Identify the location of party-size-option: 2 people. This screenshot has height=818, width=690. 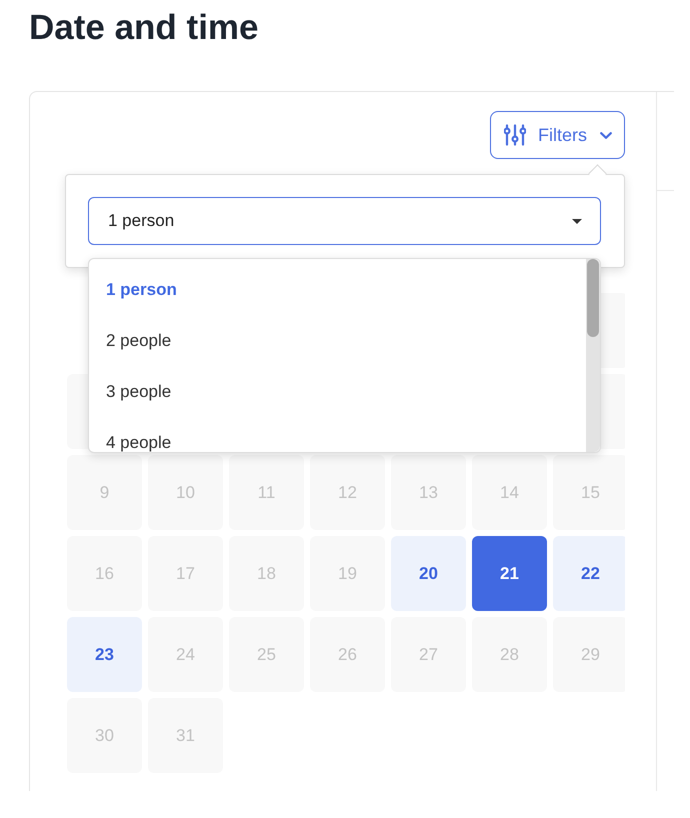
(329, 340).